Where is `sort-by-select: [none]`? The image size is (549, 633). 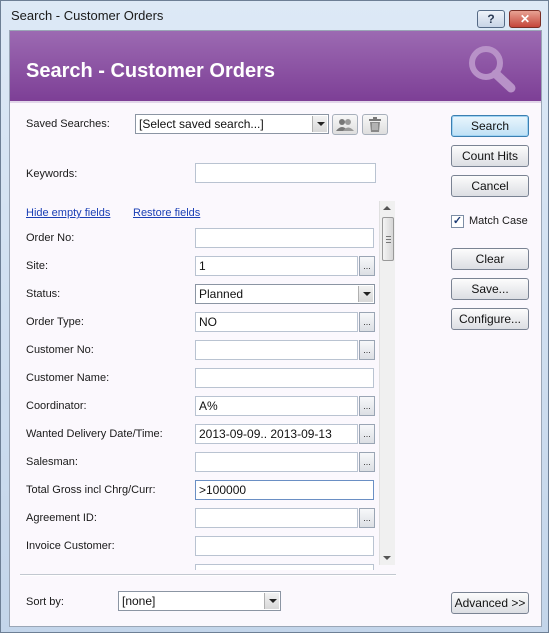 sort-by-select: [none] is located at coordinates (199, 601).